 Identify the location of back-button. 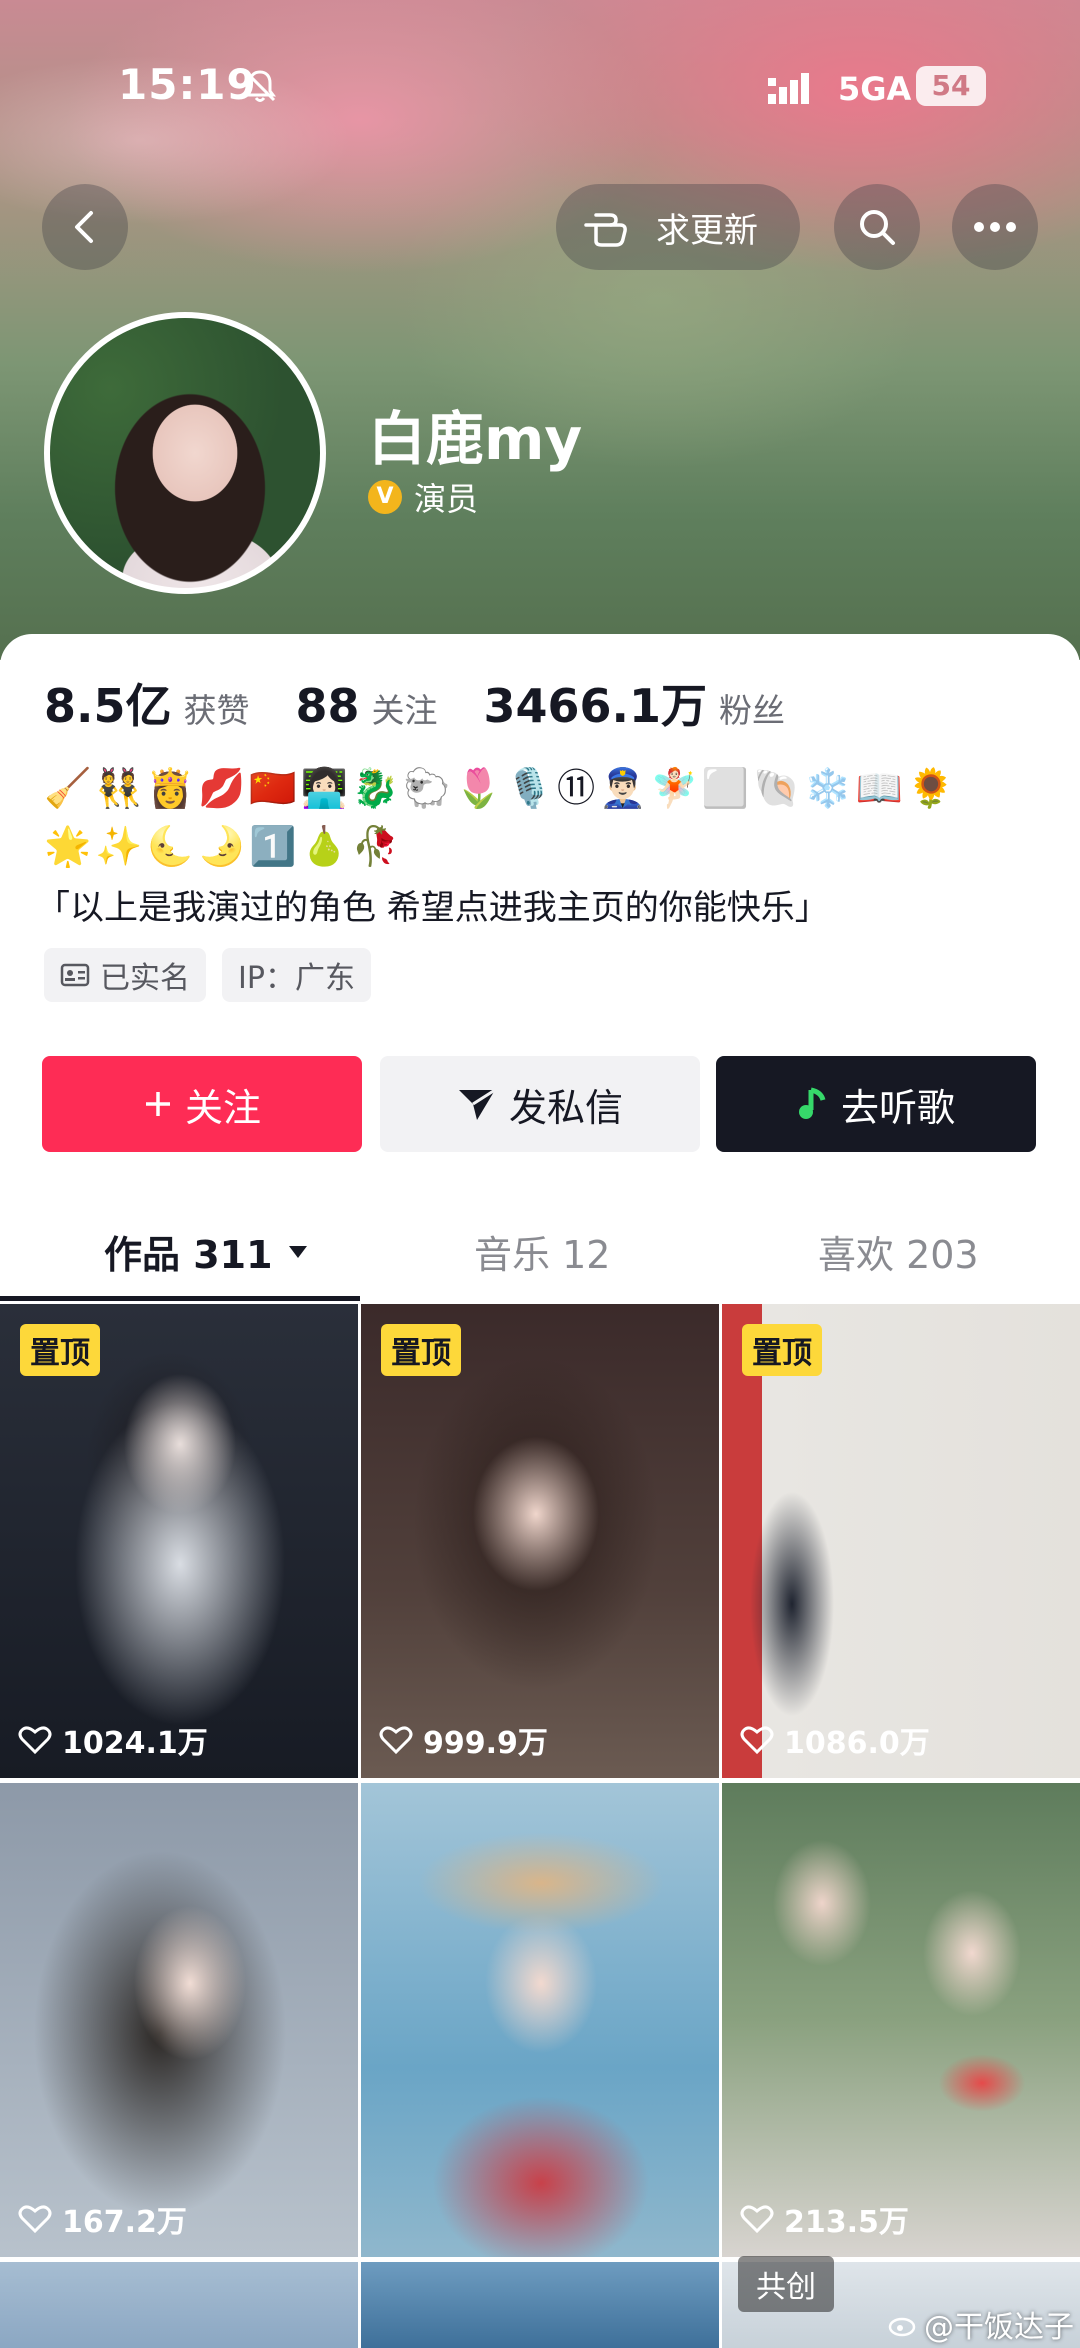
(85, 227).